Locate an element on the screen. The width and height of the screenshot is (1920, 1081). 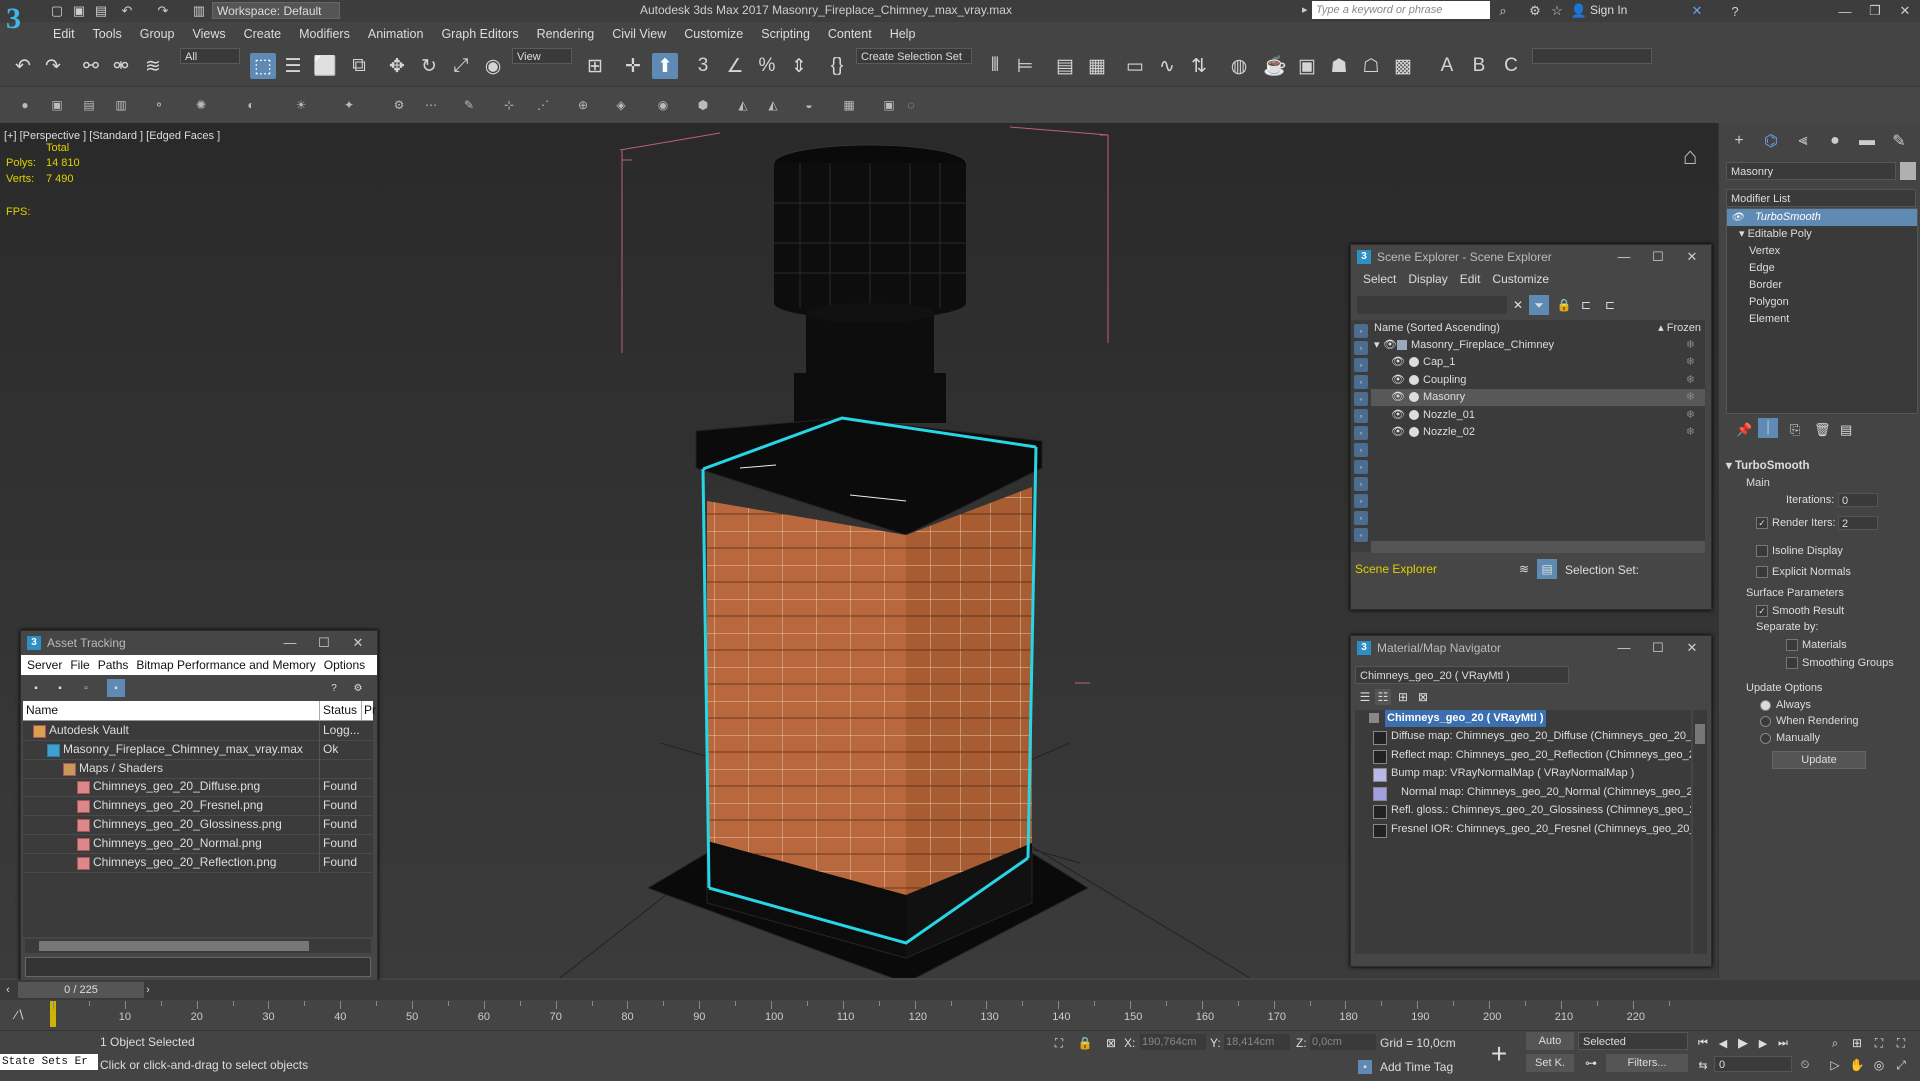
zoom-extents-icon: ⛶ is located at coordinates (1879, 1043).